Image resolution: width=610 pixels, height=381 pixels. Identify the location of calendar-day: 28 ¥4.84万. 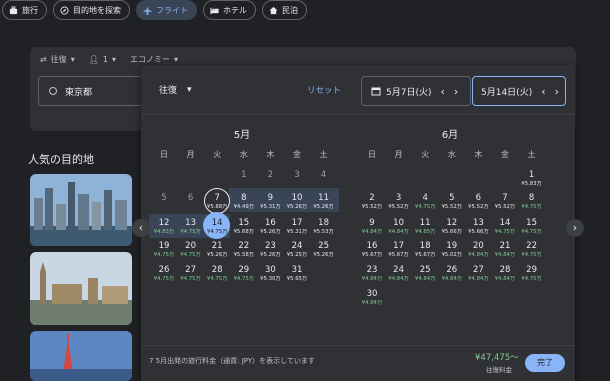
(505, 273).